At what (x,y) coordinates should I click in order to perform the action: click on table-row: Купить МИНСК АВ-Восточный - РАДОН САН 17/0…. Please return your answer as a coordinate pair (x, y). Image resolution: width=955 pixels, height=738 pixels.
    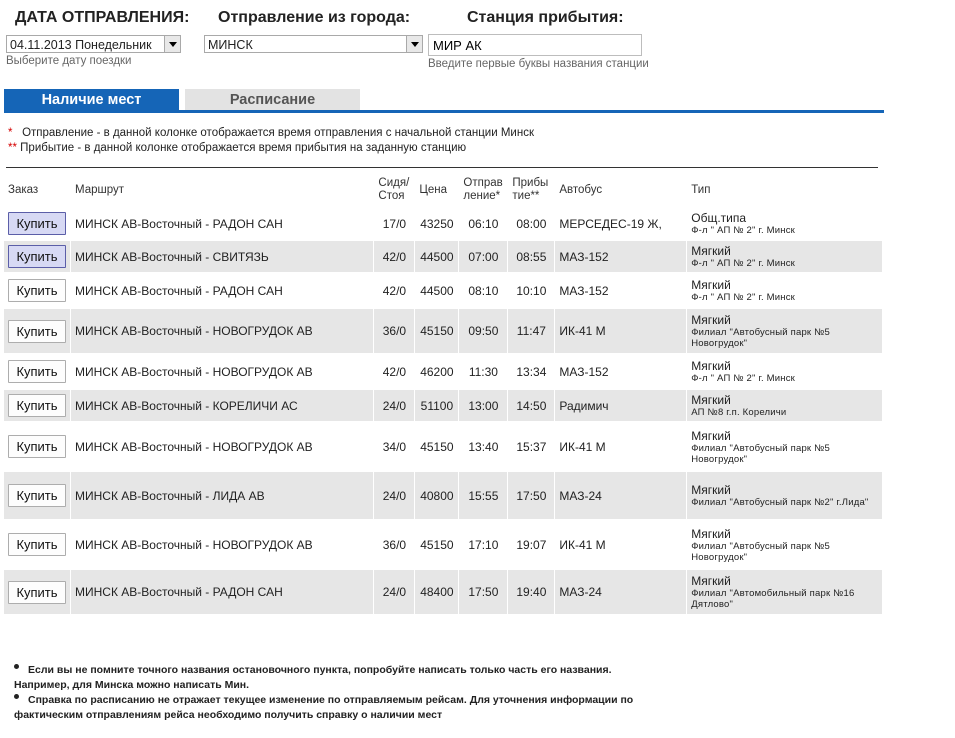
    Looking at the image, I should click on (443, 223).